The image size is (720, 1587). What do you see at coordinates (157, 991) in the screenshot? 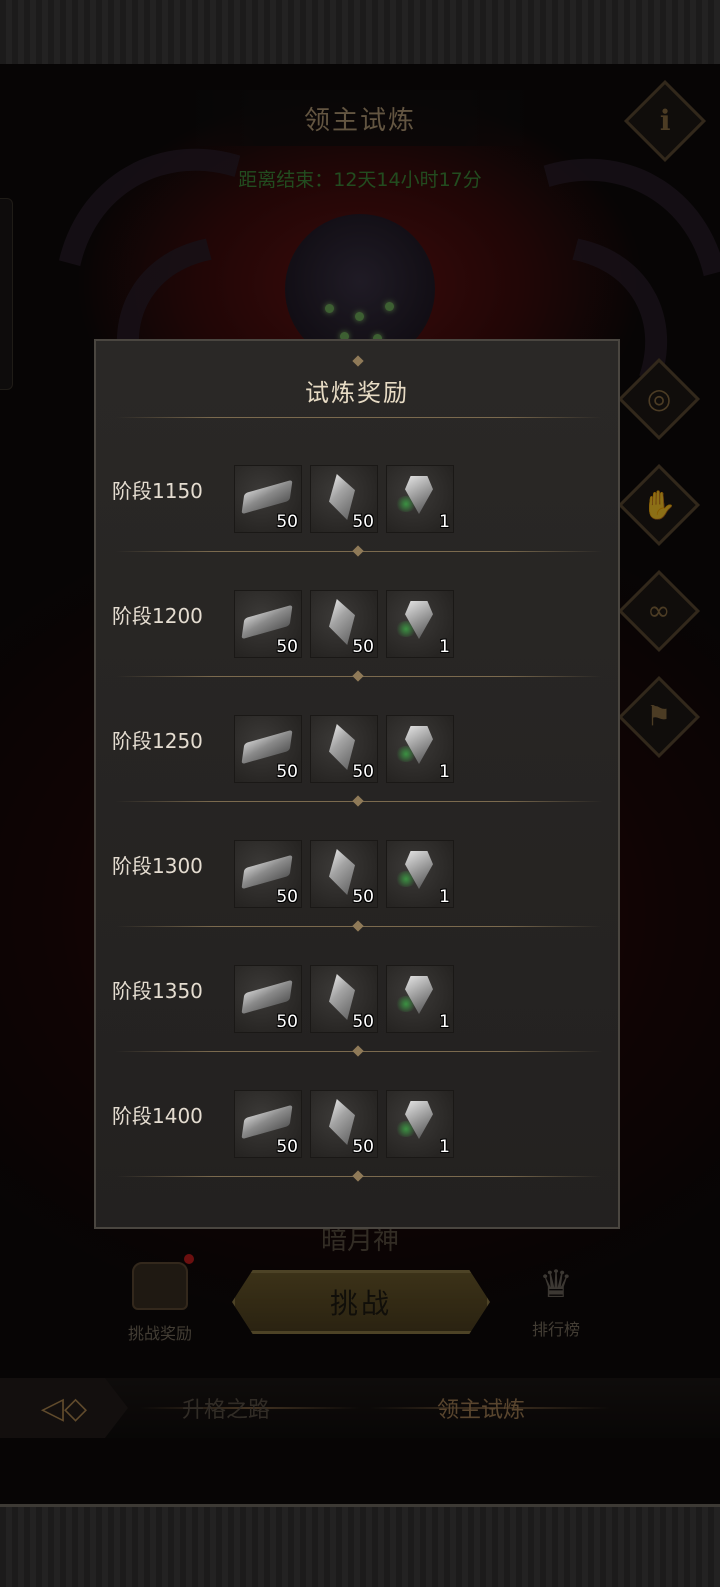
I see `stage-label: 阶段1350` at bounding box center [157, 991].